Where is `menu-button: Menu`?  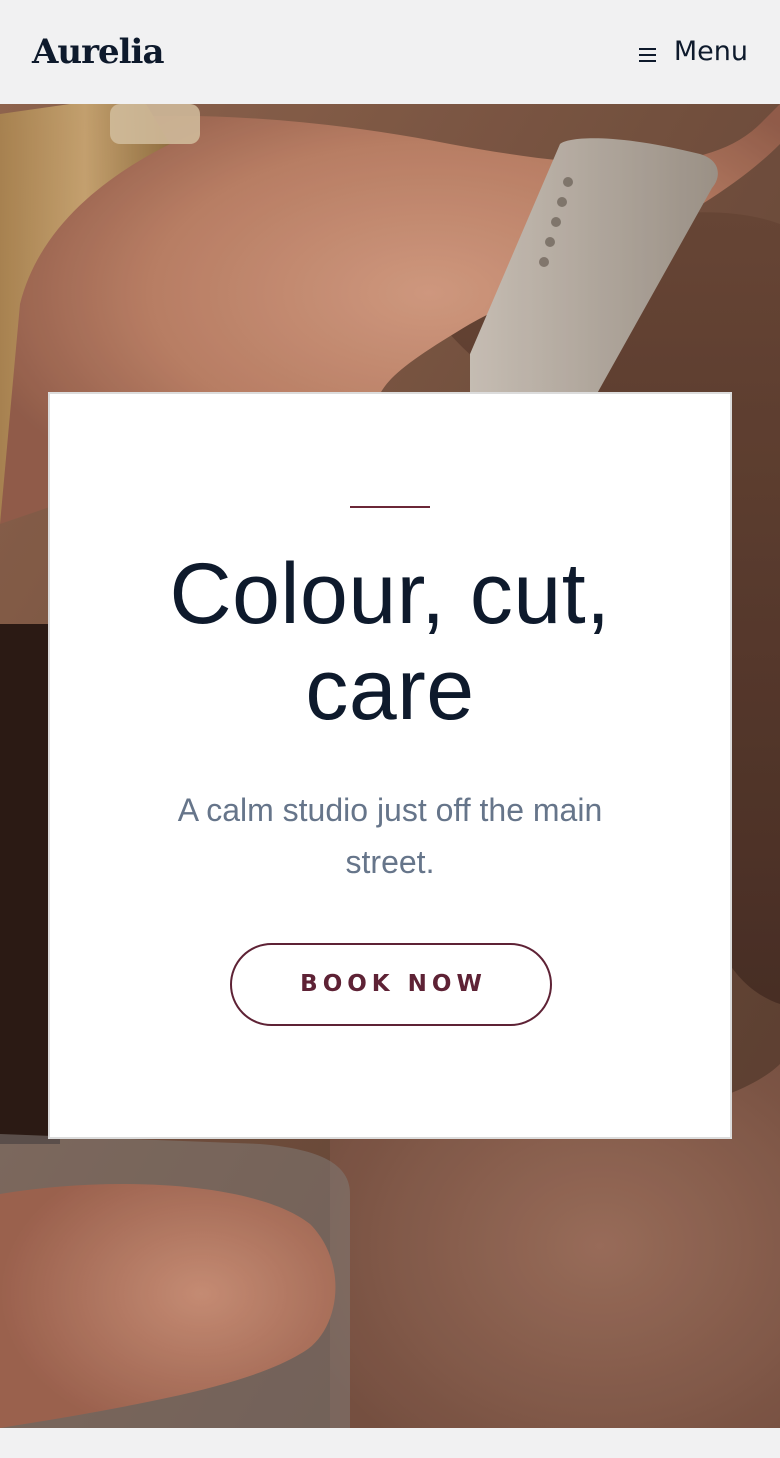 menu-button: Menu is located at coordinates (693, 52).